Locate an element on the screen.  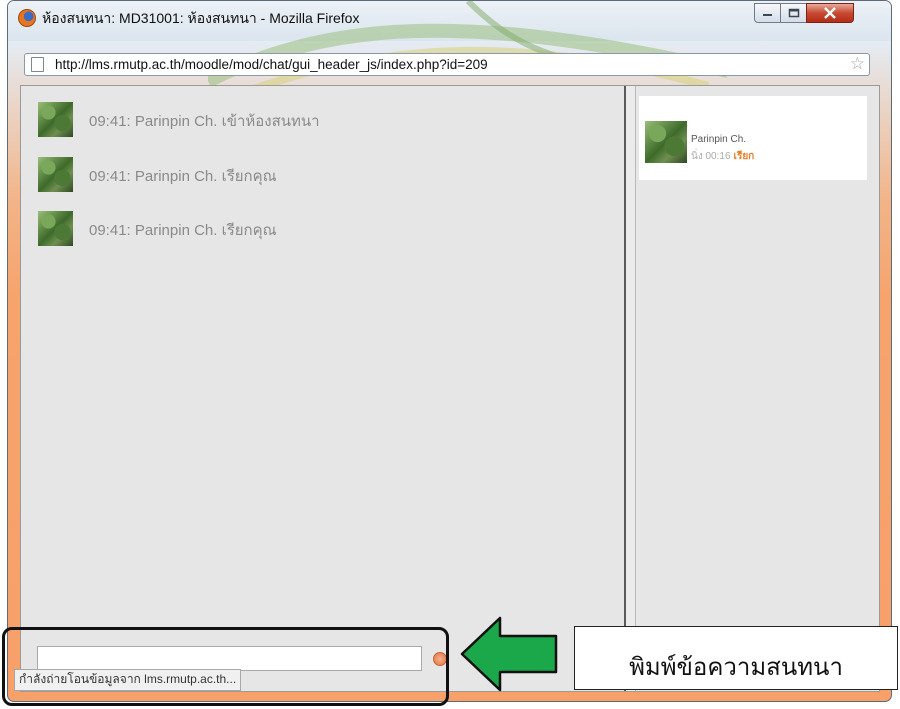
beep-link: เรียก is located at coordinates (744, 156).